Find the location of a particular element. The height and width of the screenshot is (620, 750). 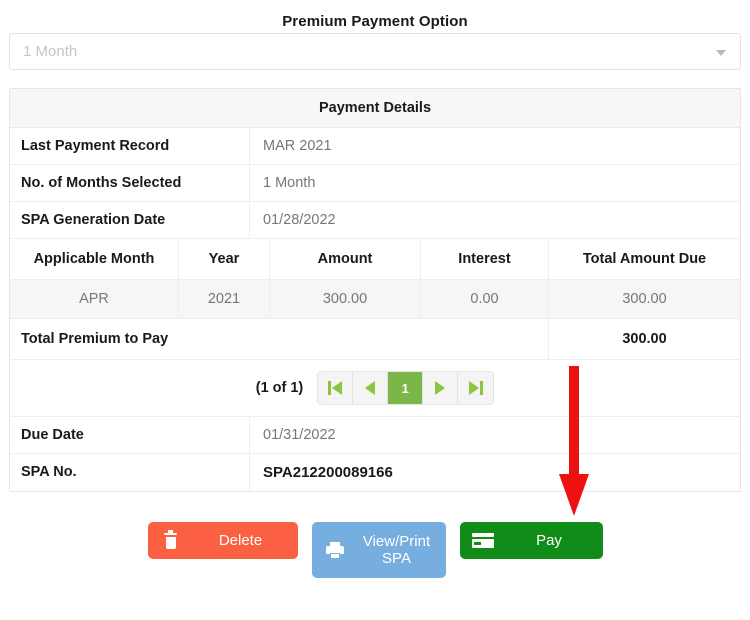

previous-page-icon is located at coordinates (370, 388).